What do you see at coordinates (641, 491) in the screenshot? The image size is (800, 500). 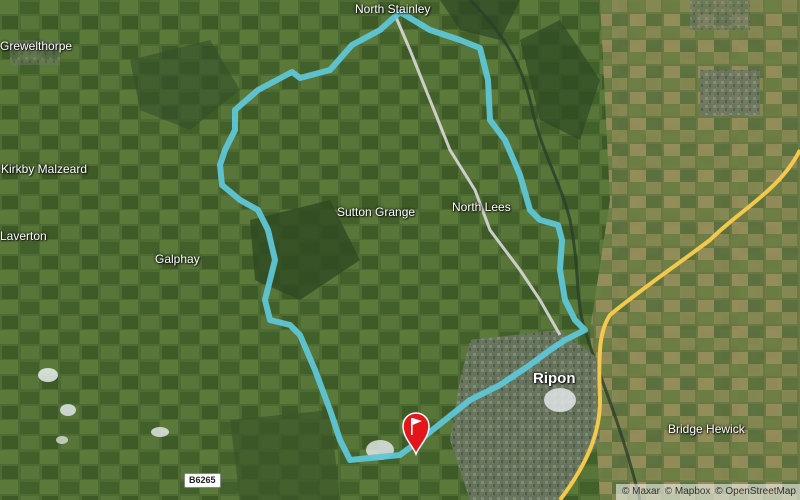 I see `attribution-maxar: © Maxar` at bounding box center [641, 491].